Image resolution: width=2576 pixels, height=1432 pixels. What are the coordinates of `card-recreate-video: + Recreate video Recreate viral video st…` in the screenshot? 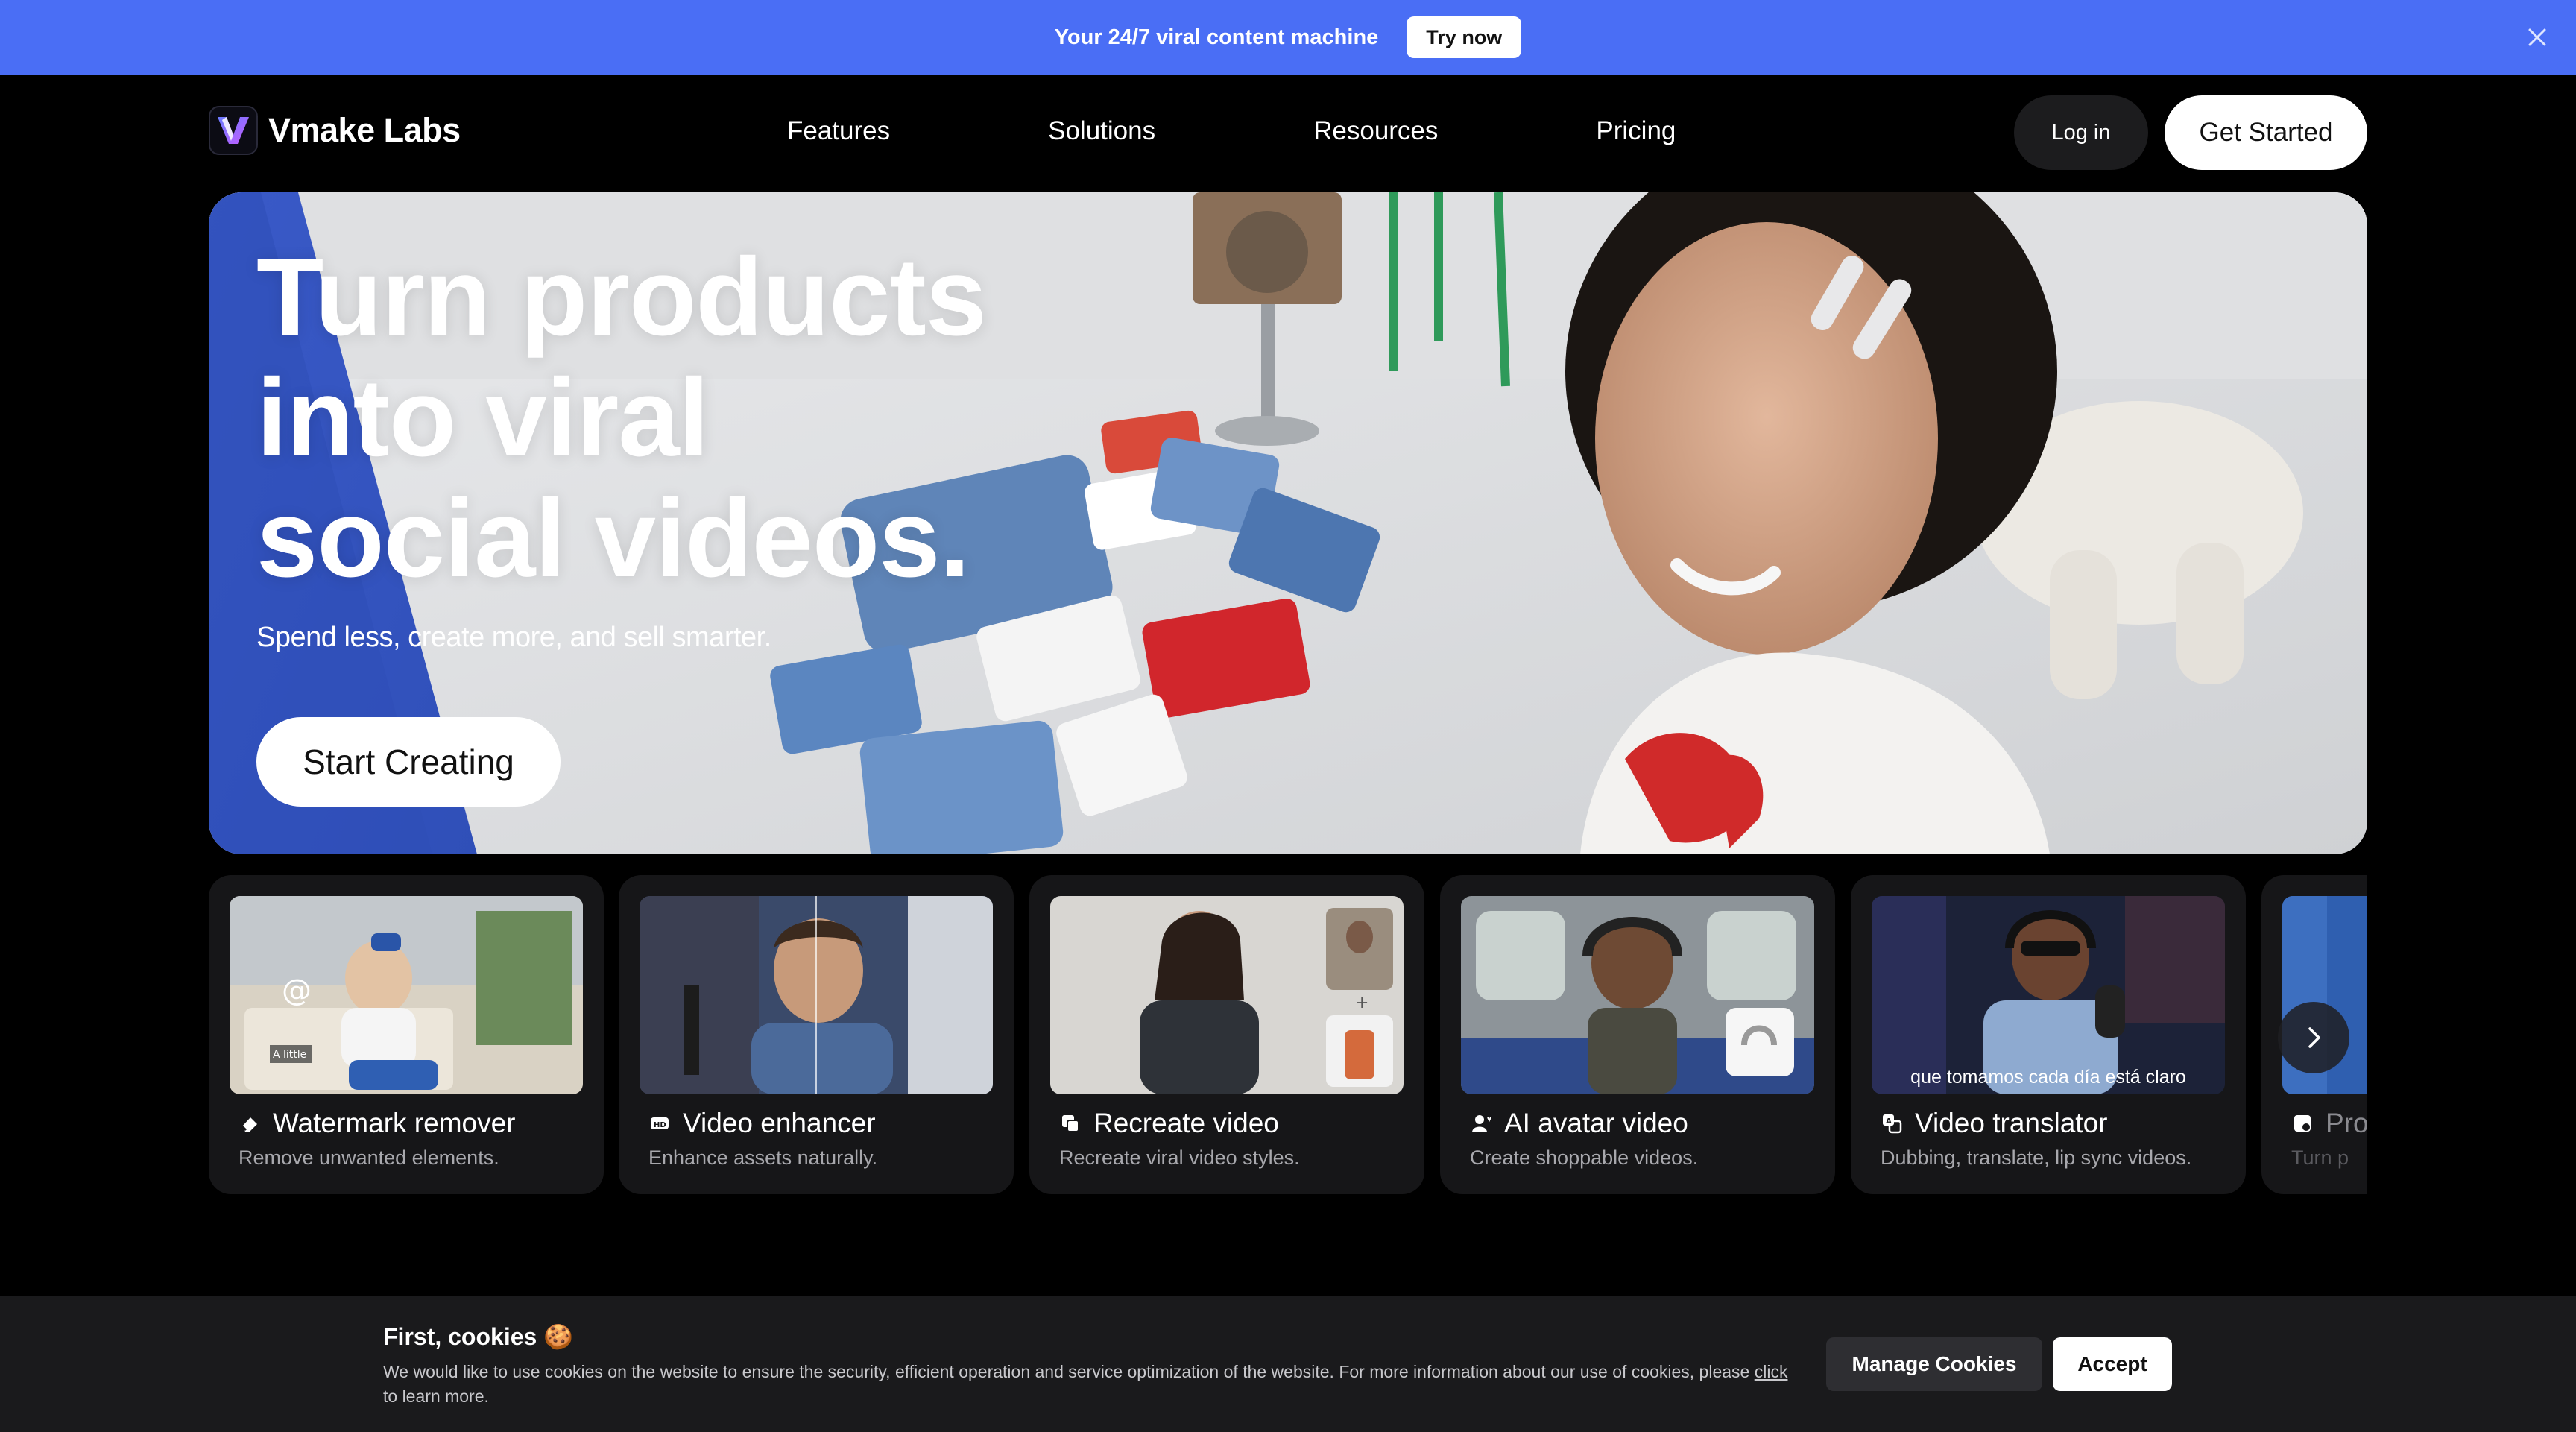 It's located at (1226, 1034).